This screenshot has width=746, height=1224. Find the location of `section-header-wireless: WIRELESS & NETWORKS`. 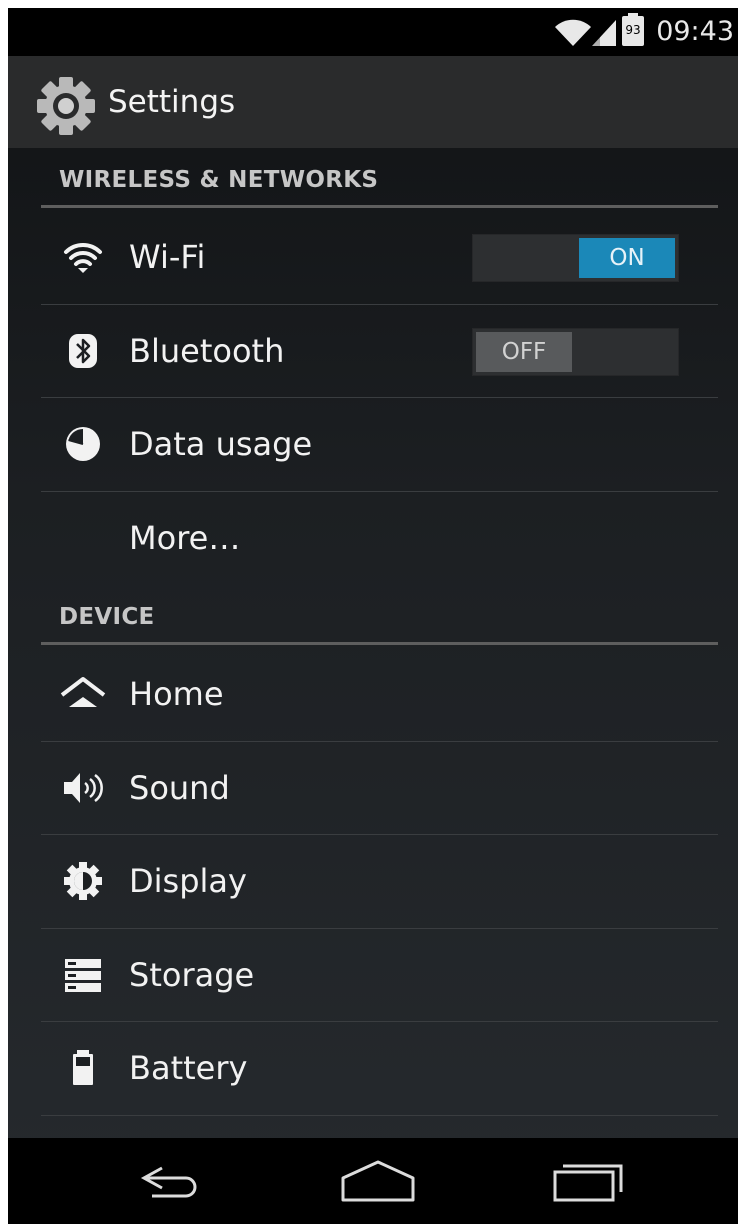

section-header-wireless: WIRELESS & NETWORKS is located at coordinates (219, 180).